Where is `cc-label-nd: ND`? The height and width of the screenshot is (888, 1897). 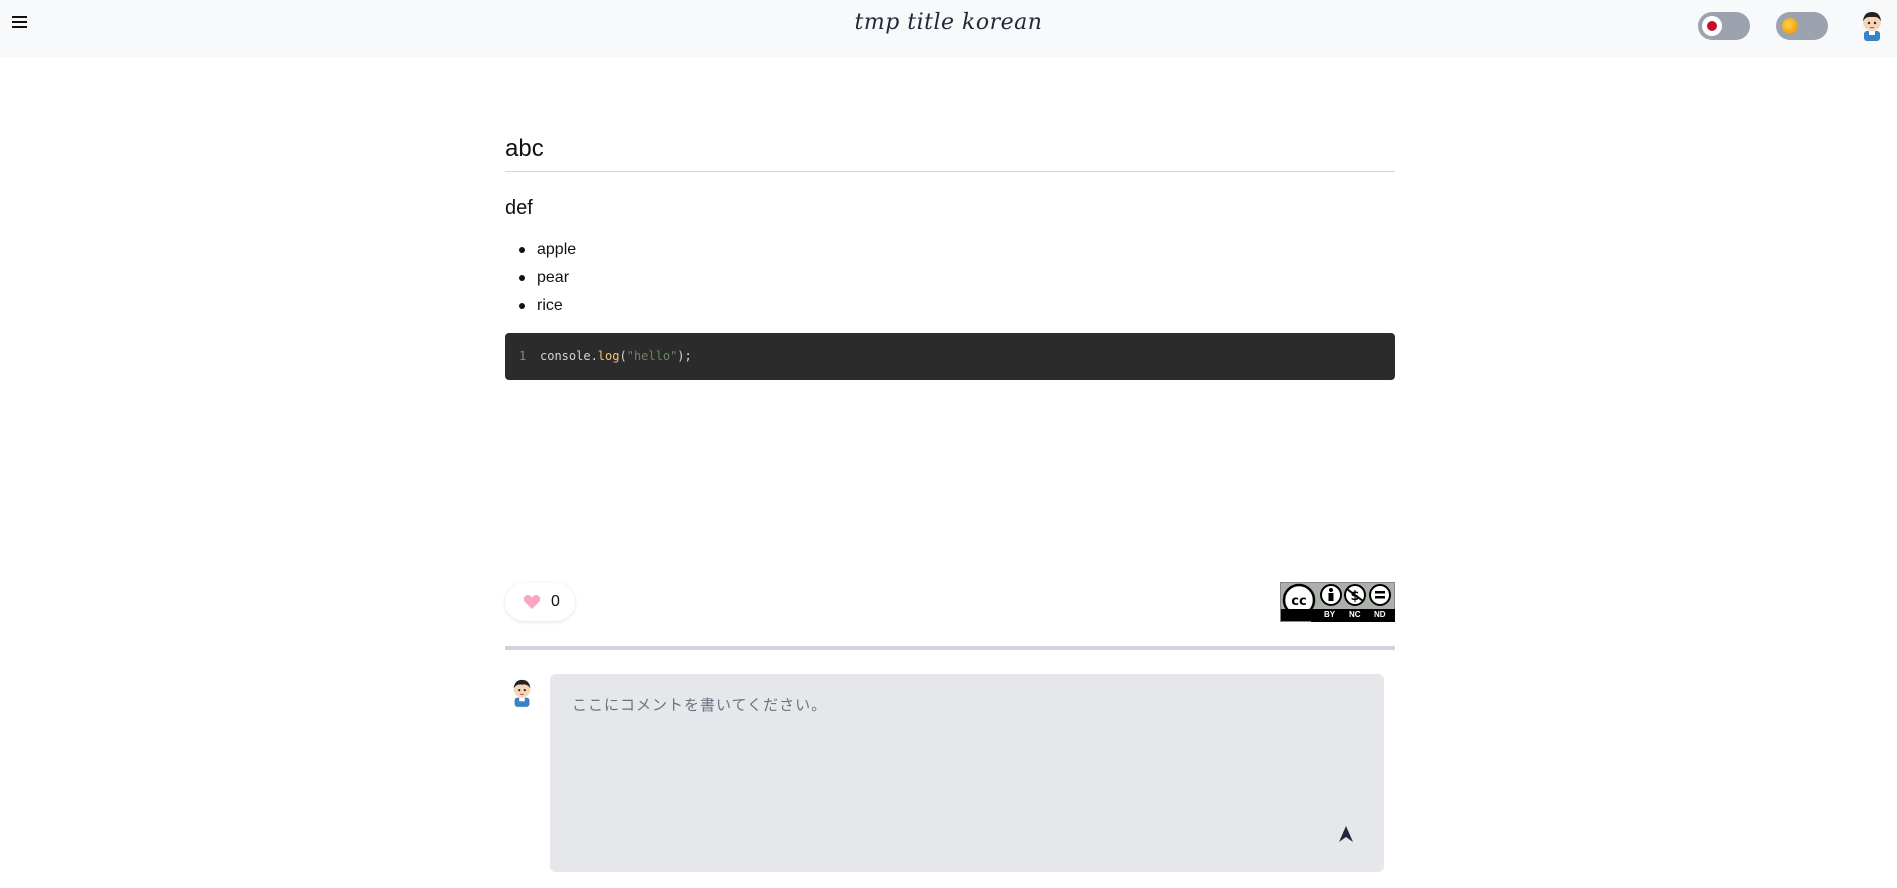
cc-label-nd: ND is located at coordinates (1380, 614).